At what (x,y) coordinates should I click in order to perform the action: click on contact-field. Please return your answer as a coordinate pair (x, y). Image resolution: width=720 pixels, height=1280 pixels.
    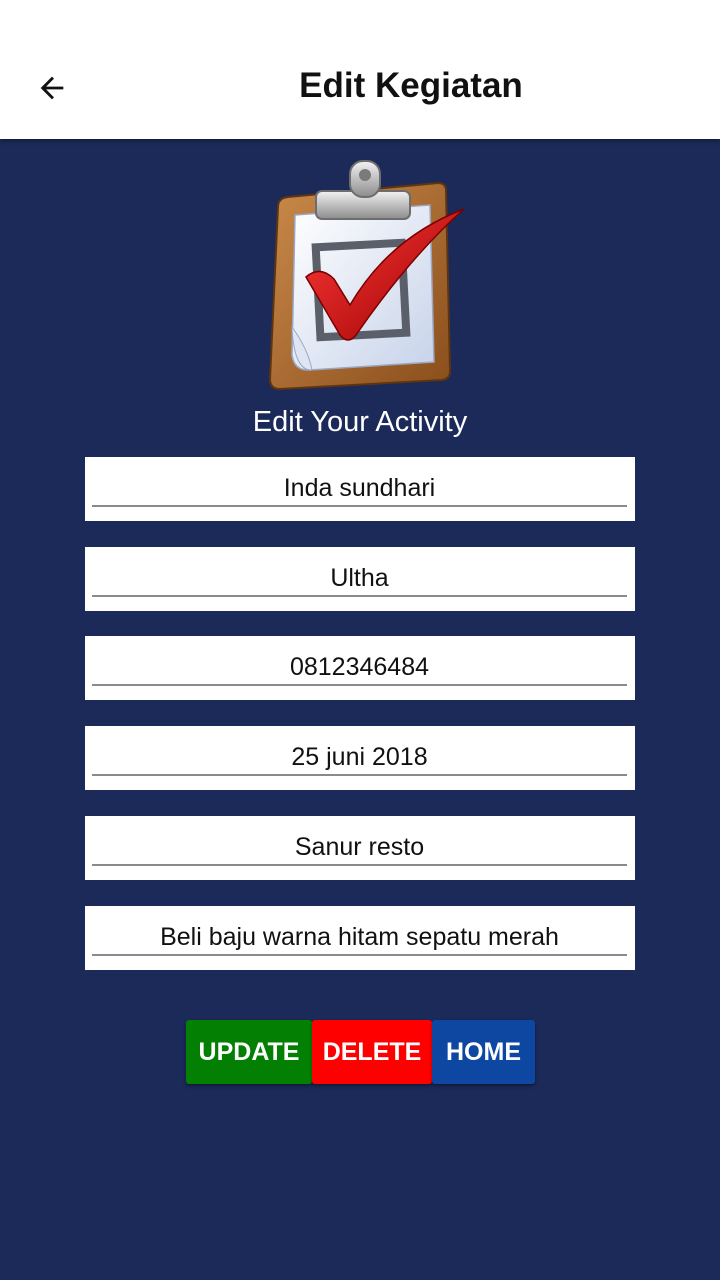
    Looking at the image, I should click on (360, 579).